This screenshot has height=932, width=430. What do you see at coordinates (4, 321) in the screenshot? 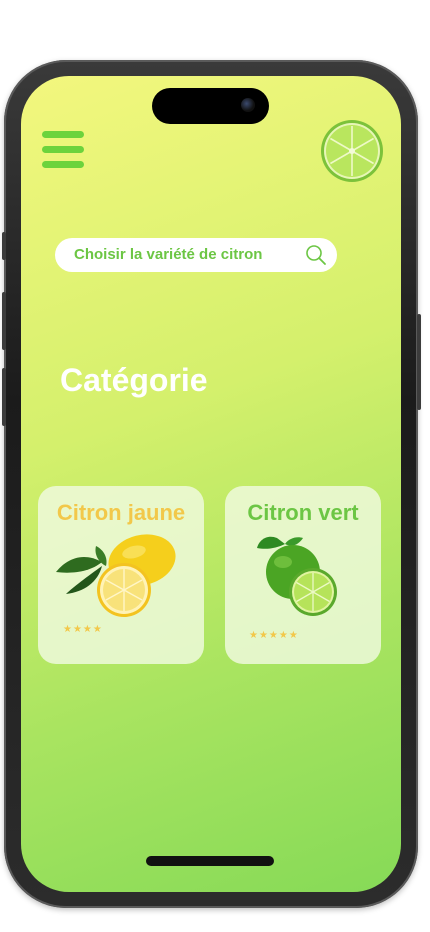
I see `volume-up-button` at bounding box center [4, 321].